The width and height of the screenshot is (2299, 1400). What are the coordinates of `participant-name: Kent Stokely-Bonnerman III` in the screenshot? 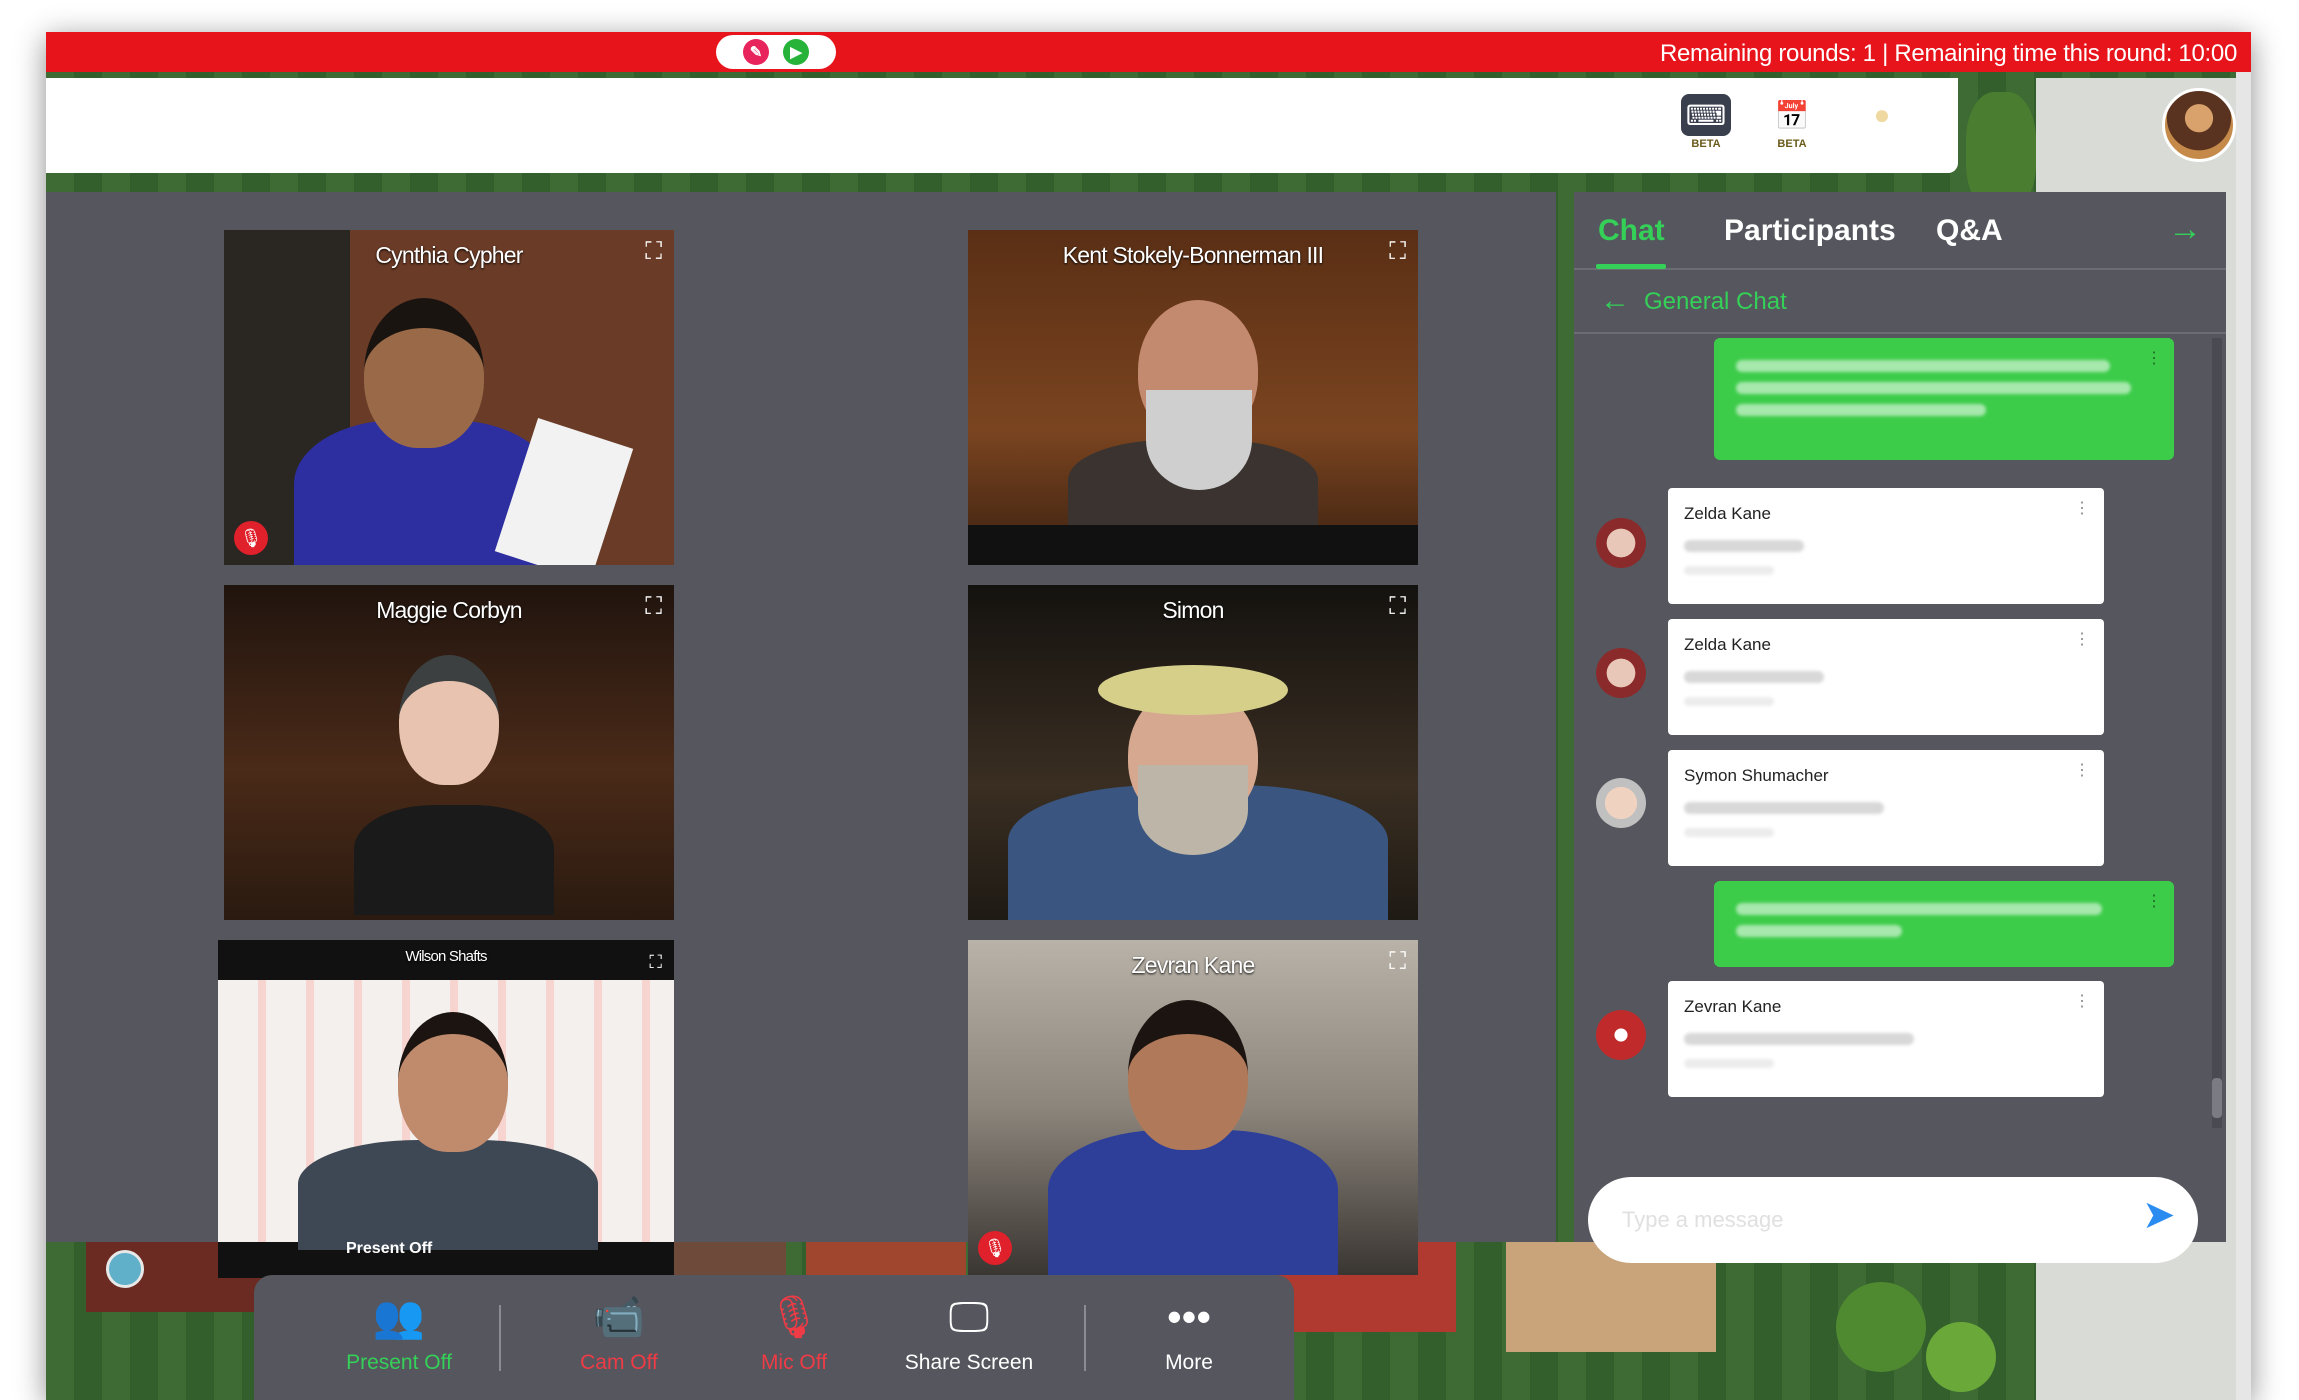 It's located at (1193, 255).